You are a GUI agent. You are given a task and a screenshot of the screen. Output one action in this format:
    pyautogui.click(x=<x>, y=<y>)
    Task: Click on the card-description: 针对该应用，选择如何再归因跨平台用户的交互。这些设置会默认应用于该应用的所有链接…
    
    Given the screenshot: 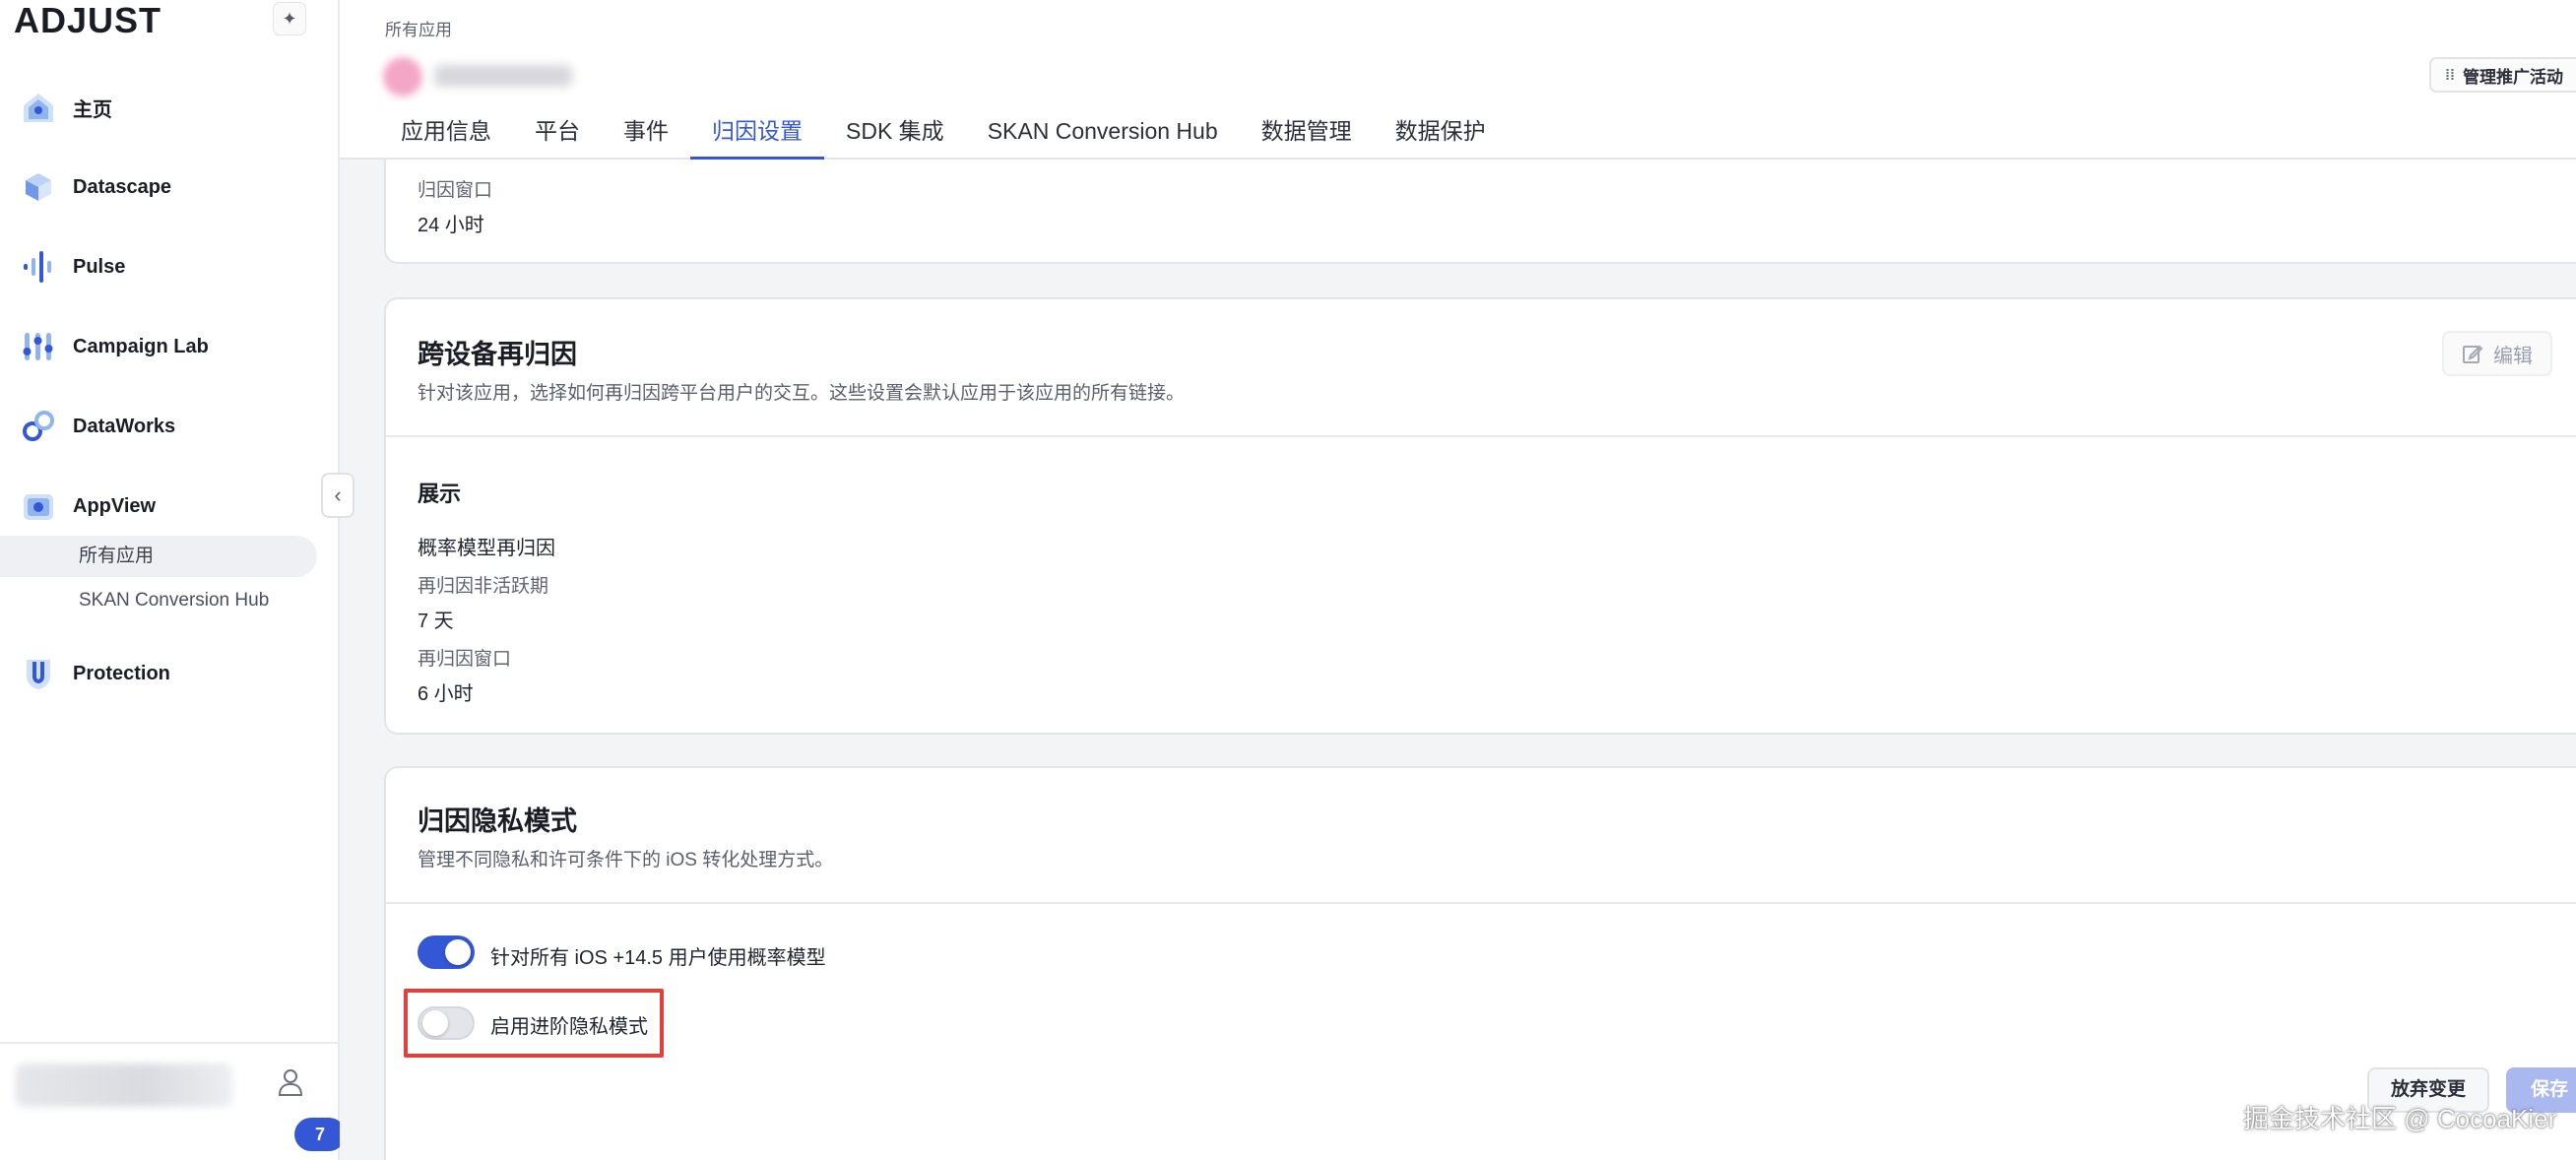 What is the action you would take?
    pyautogui.click(x=802, y=393)
    